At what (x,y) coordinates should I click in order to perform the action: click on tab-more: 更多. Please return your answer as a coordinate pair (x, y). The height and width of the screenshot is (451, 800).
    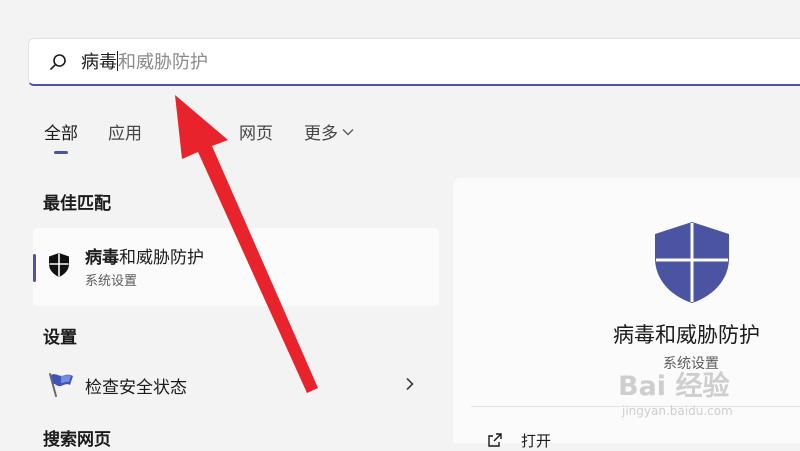
    Looking at the image, I should click on (329, 131).